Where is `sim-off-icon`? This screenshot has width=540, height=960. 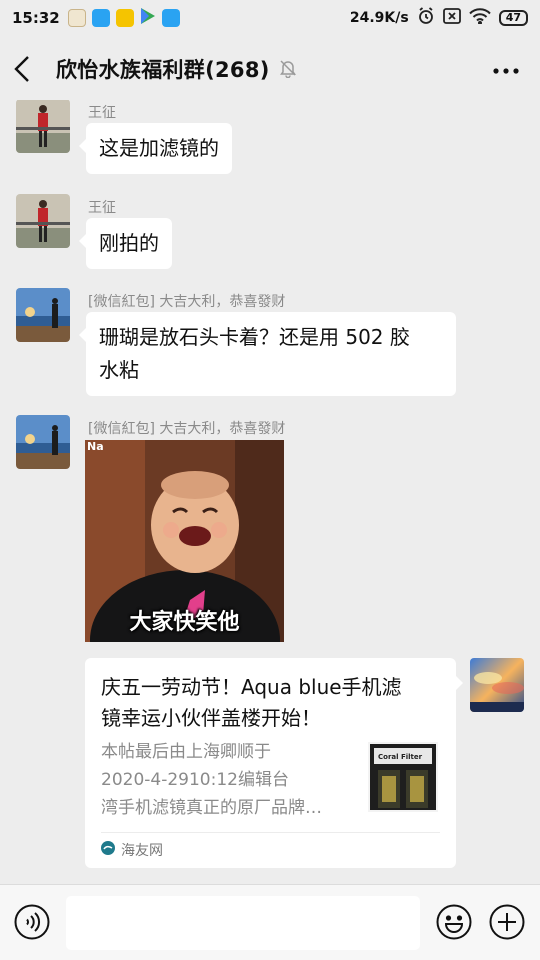 sim-off-icon is located at coordinates (451, 18).